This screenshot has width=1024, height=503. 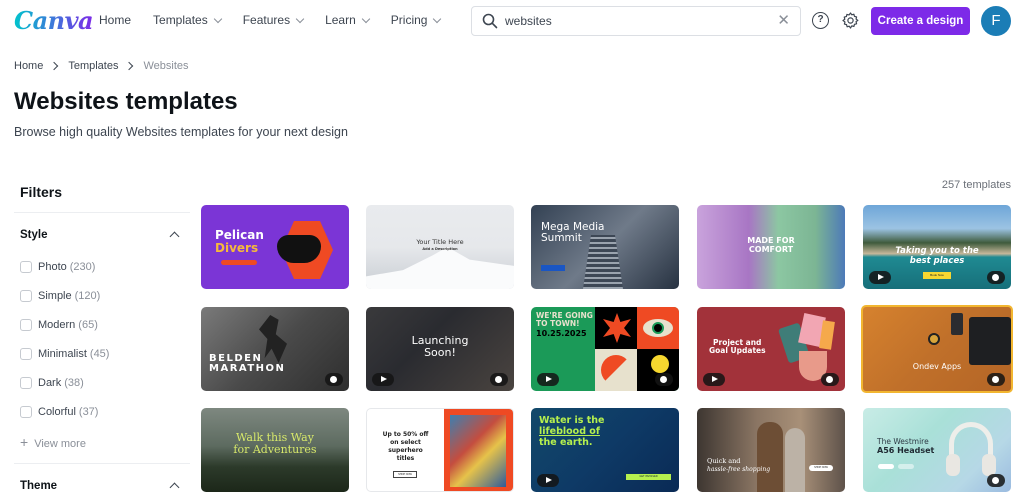 What do you see at coordinates (906, 450) in the screenshot?
I see `template-subtitle: A56 Headset` at bounding box center [906, 450].